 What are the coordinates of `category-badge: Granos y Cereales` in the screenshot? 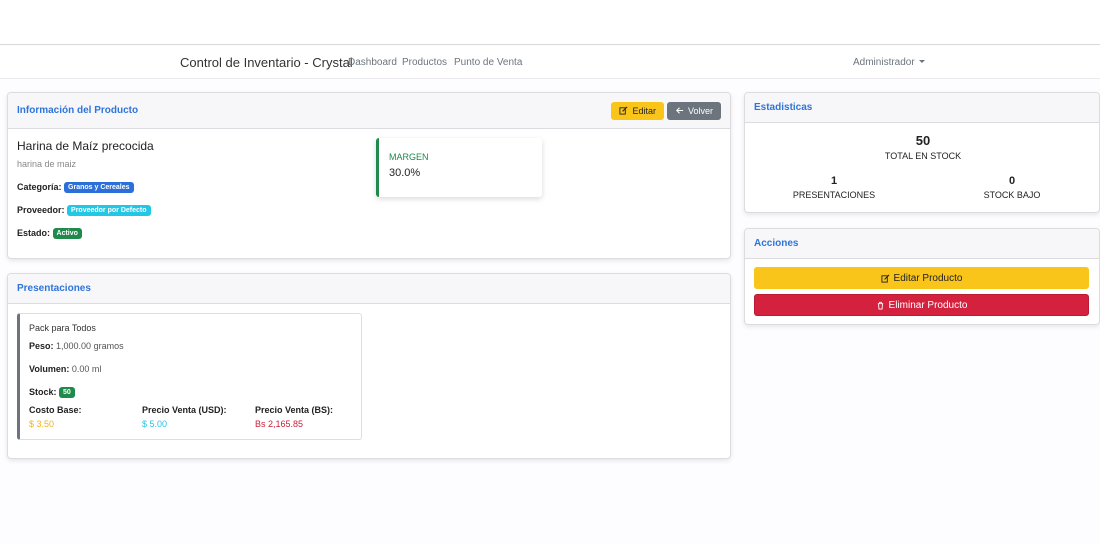 It's located at (99, 187).